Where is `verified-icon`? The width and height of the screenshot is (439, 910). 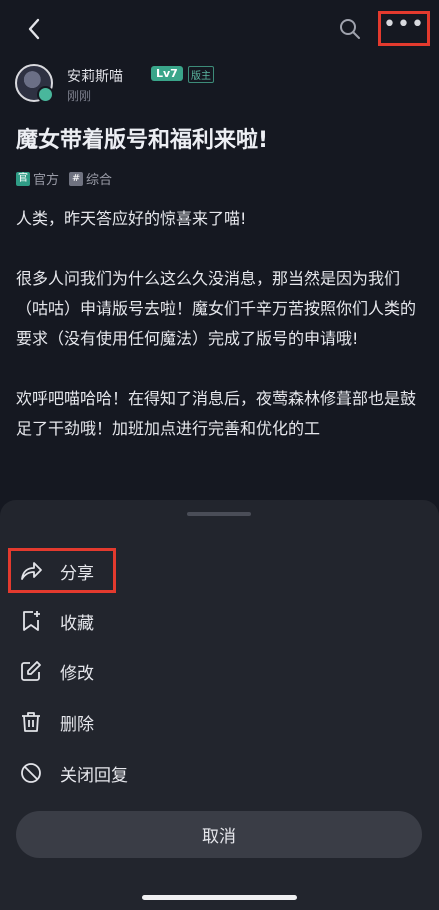 verified-icon is located at coordinates (45, 94).